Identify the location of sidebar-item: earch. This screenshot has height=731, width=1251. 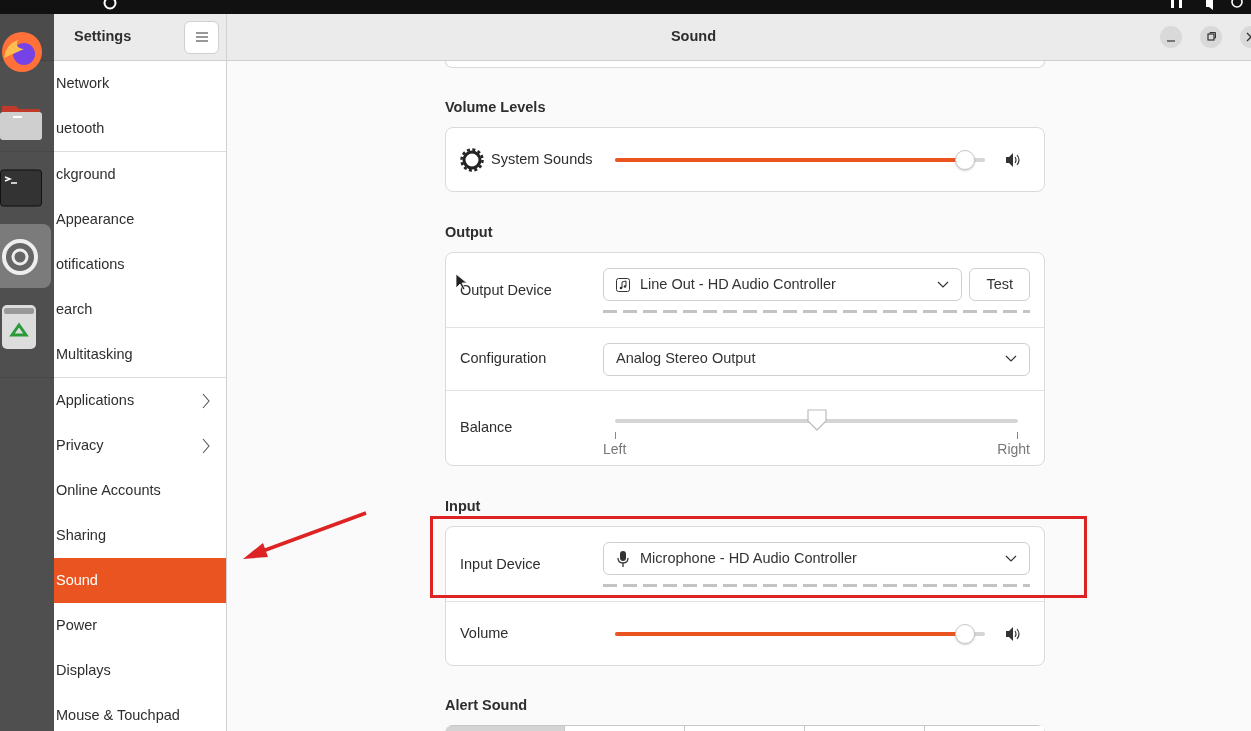
(140, 309).